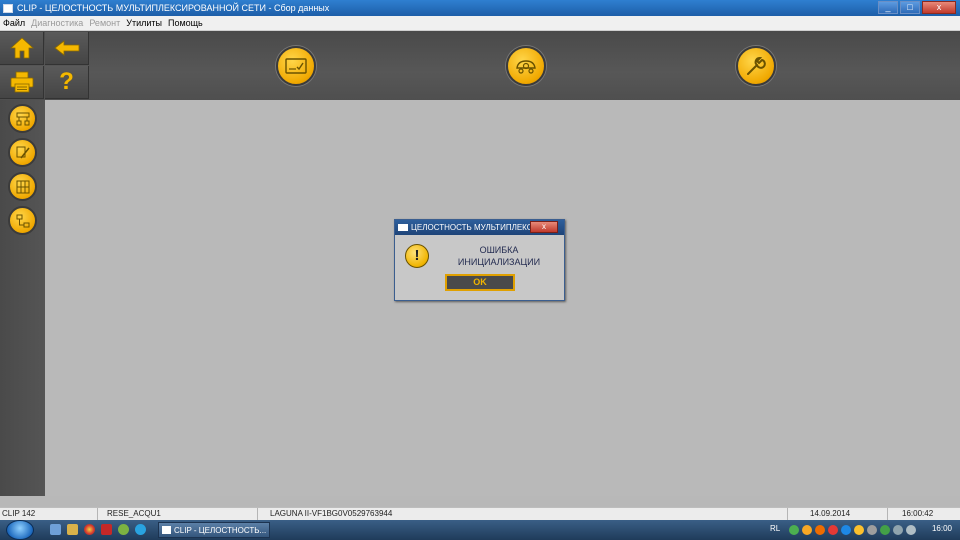 The width and height of the screenshot is (960, 540). I want to click on warning-icon: !, so click(417, 256).